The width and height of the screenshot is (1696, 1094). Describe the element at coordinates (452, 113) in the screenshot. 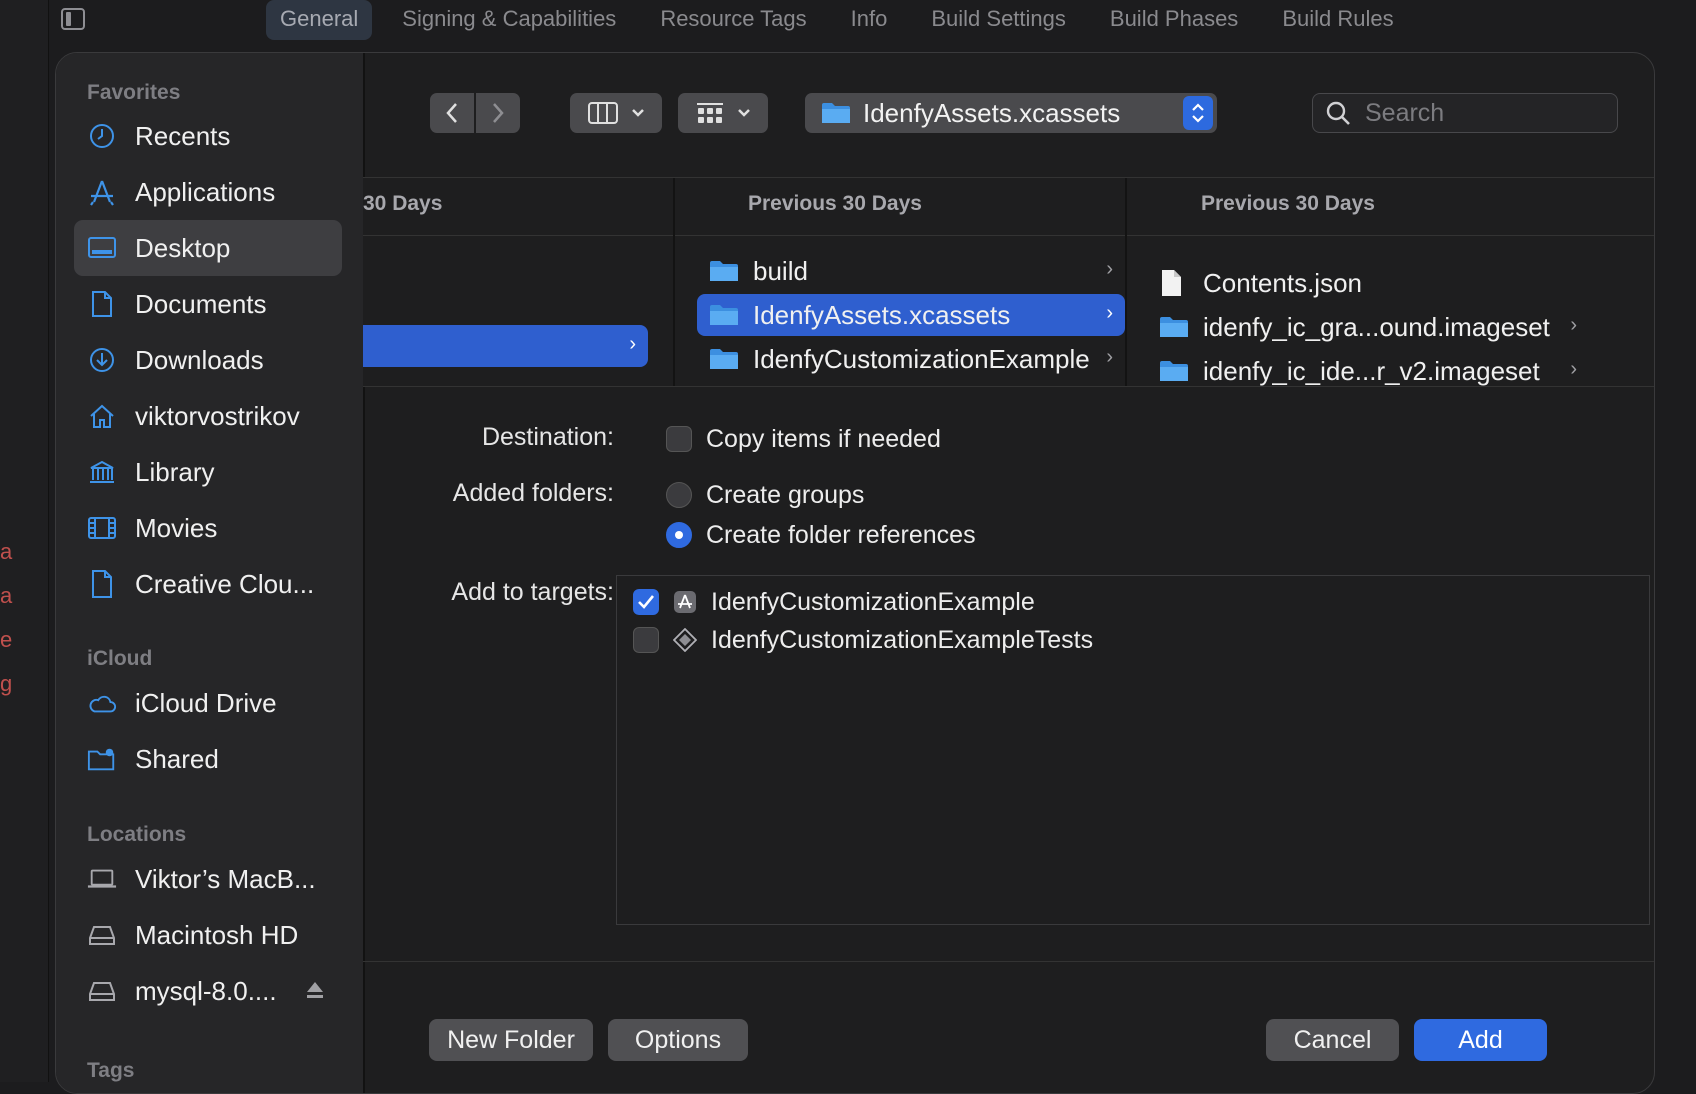

I see `back-button` at that location.